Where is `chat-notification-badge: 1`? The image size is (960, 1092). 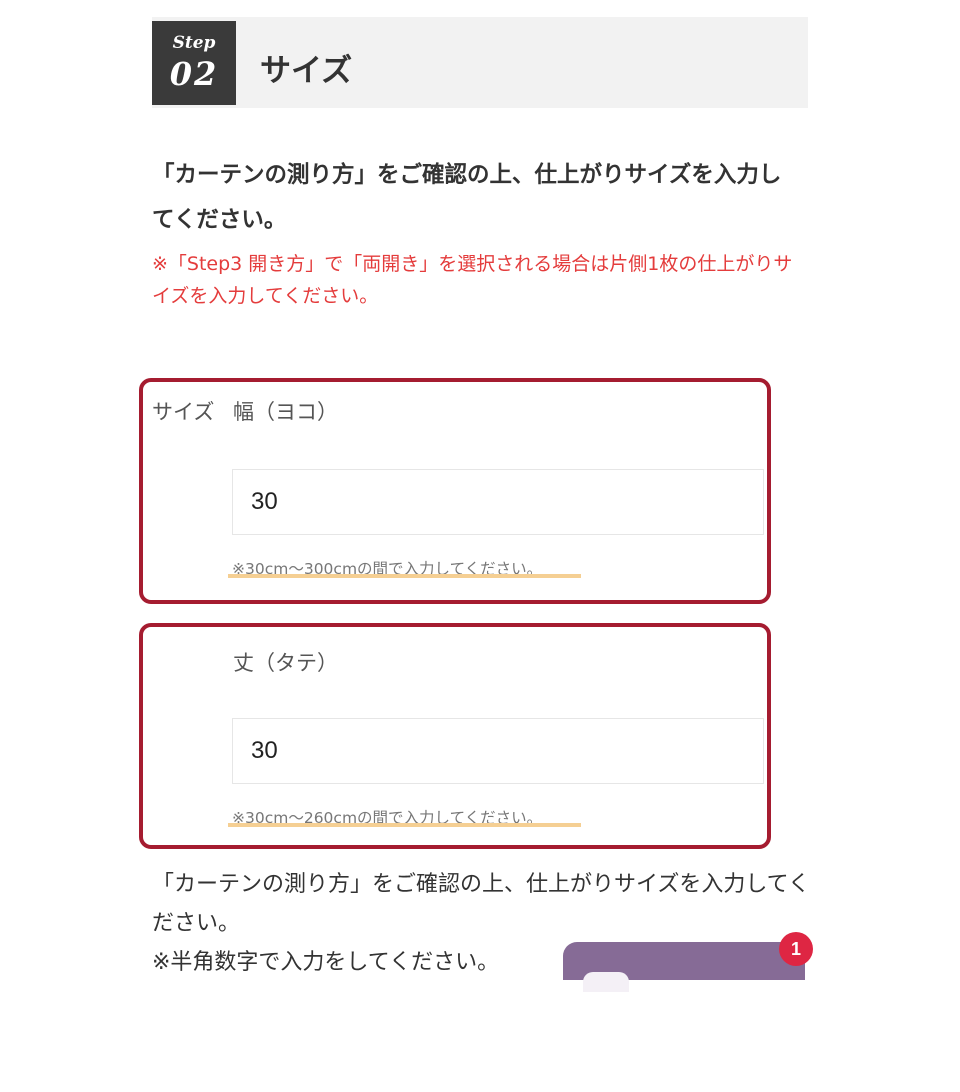
chat-notification-badge: 1 is located at coordinates (796, 949).